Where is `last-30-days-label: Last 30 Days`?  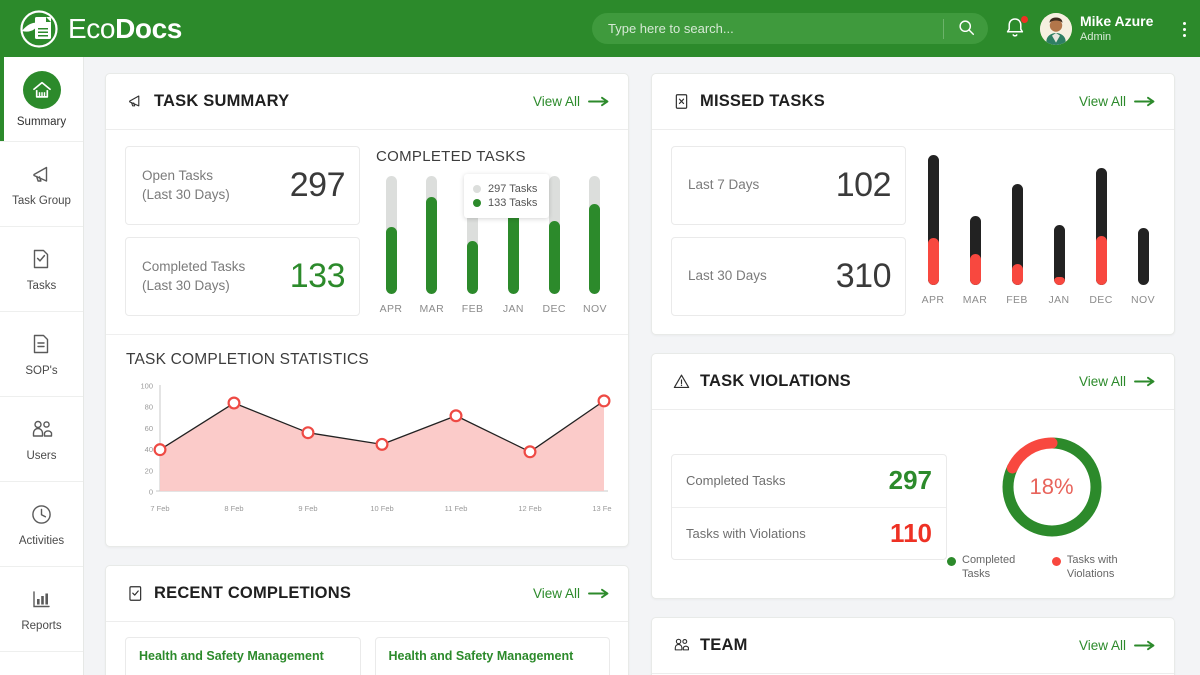 last-30-days-label: Last 30 Days is located at coordinates (727, 276).